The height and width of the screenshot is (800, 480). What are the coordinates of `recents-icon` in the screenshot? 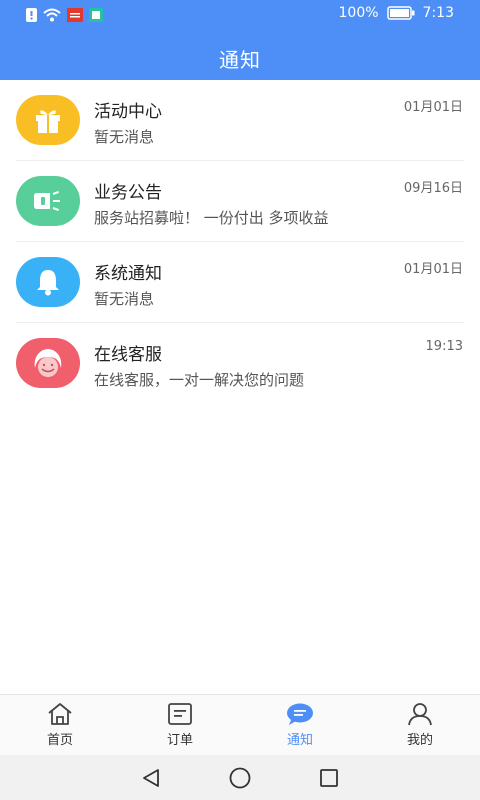 It's located at (329, 778).